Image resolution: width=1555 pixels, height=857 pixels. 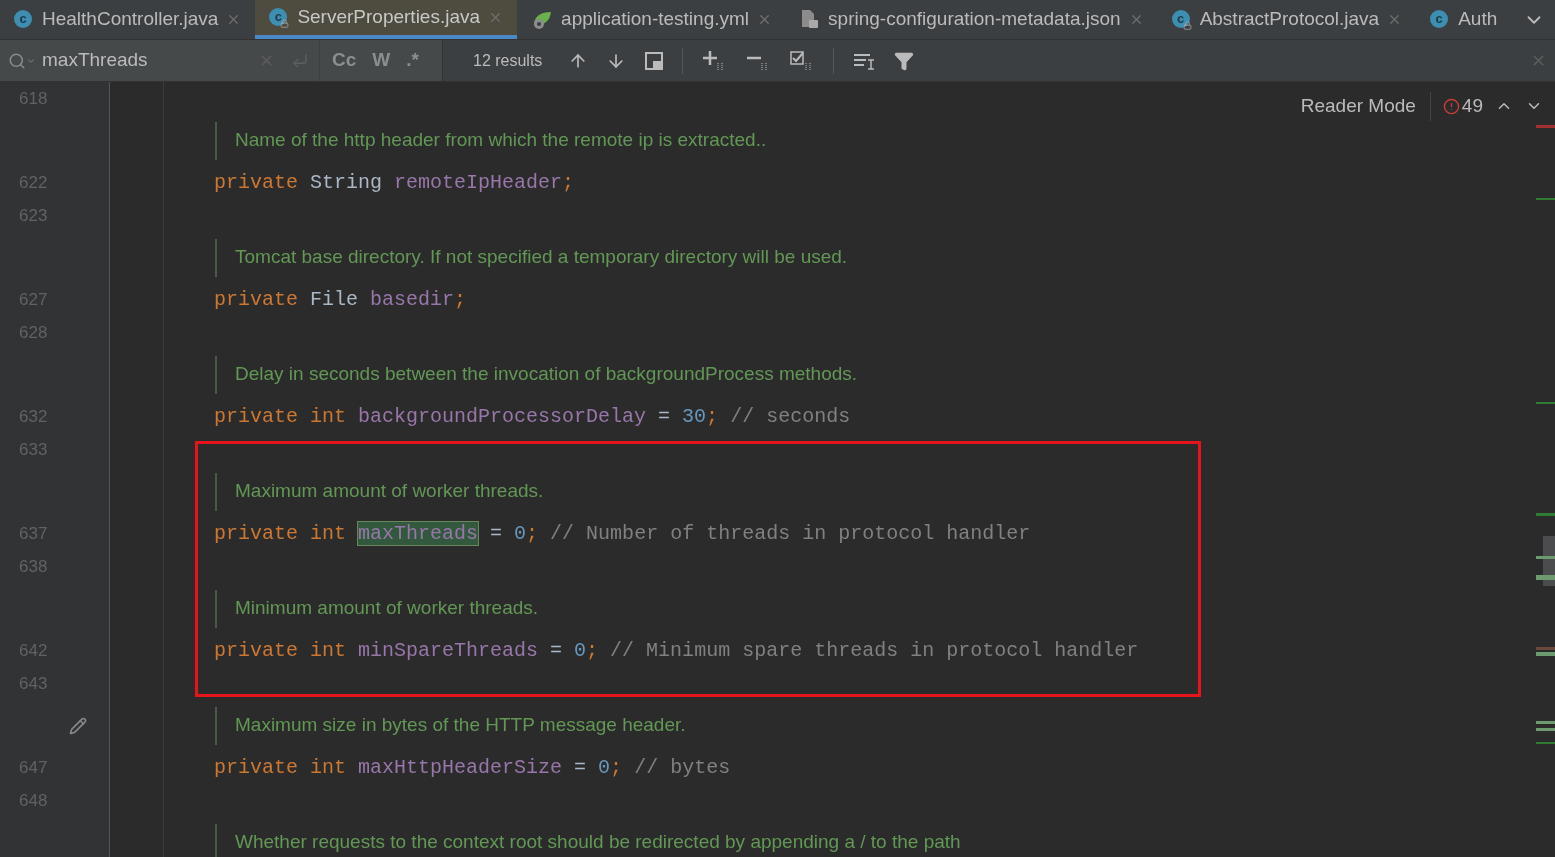 What do you see at coordinates (531, 257) in the screenshot?
I see `doc-comment: Tomcat base directory. If not specified a temporary directory will be used.` at bounding box center [531, 257].